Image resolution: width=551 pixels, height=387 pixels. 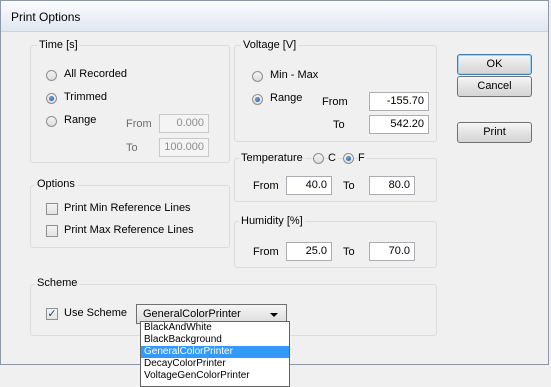 I want to click on temperature-group-label: Temperature, so click(x=272, y=158).